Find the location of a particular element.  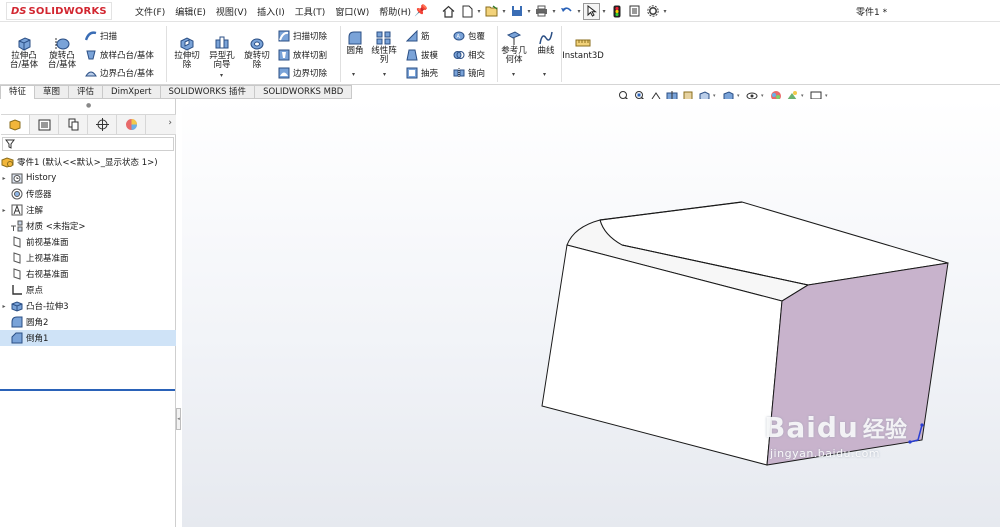

menu-window: 窗口(W) is located at coordinates (352, 11).